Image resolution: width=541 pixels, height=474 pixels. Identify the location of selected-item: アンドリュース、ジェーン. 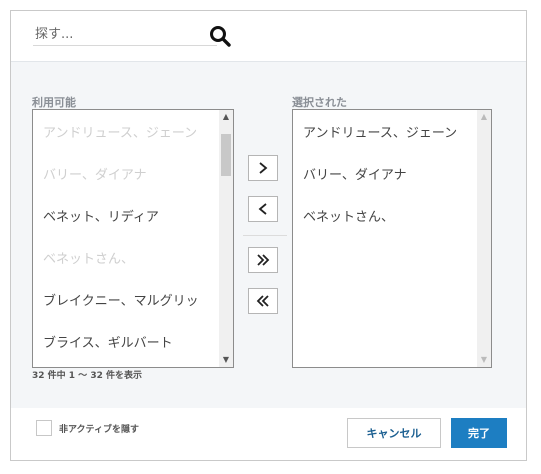
(380, 131).